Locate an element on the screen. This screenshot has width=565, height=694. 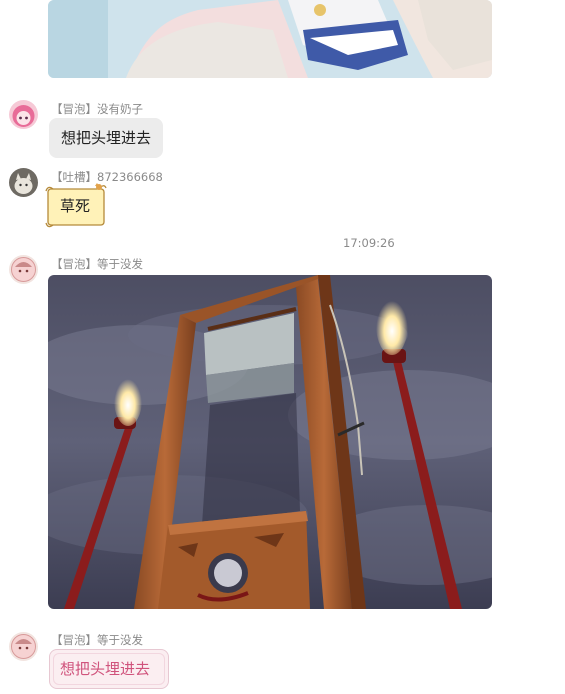
message-text: 草死 is located at coordinates (75, 206).